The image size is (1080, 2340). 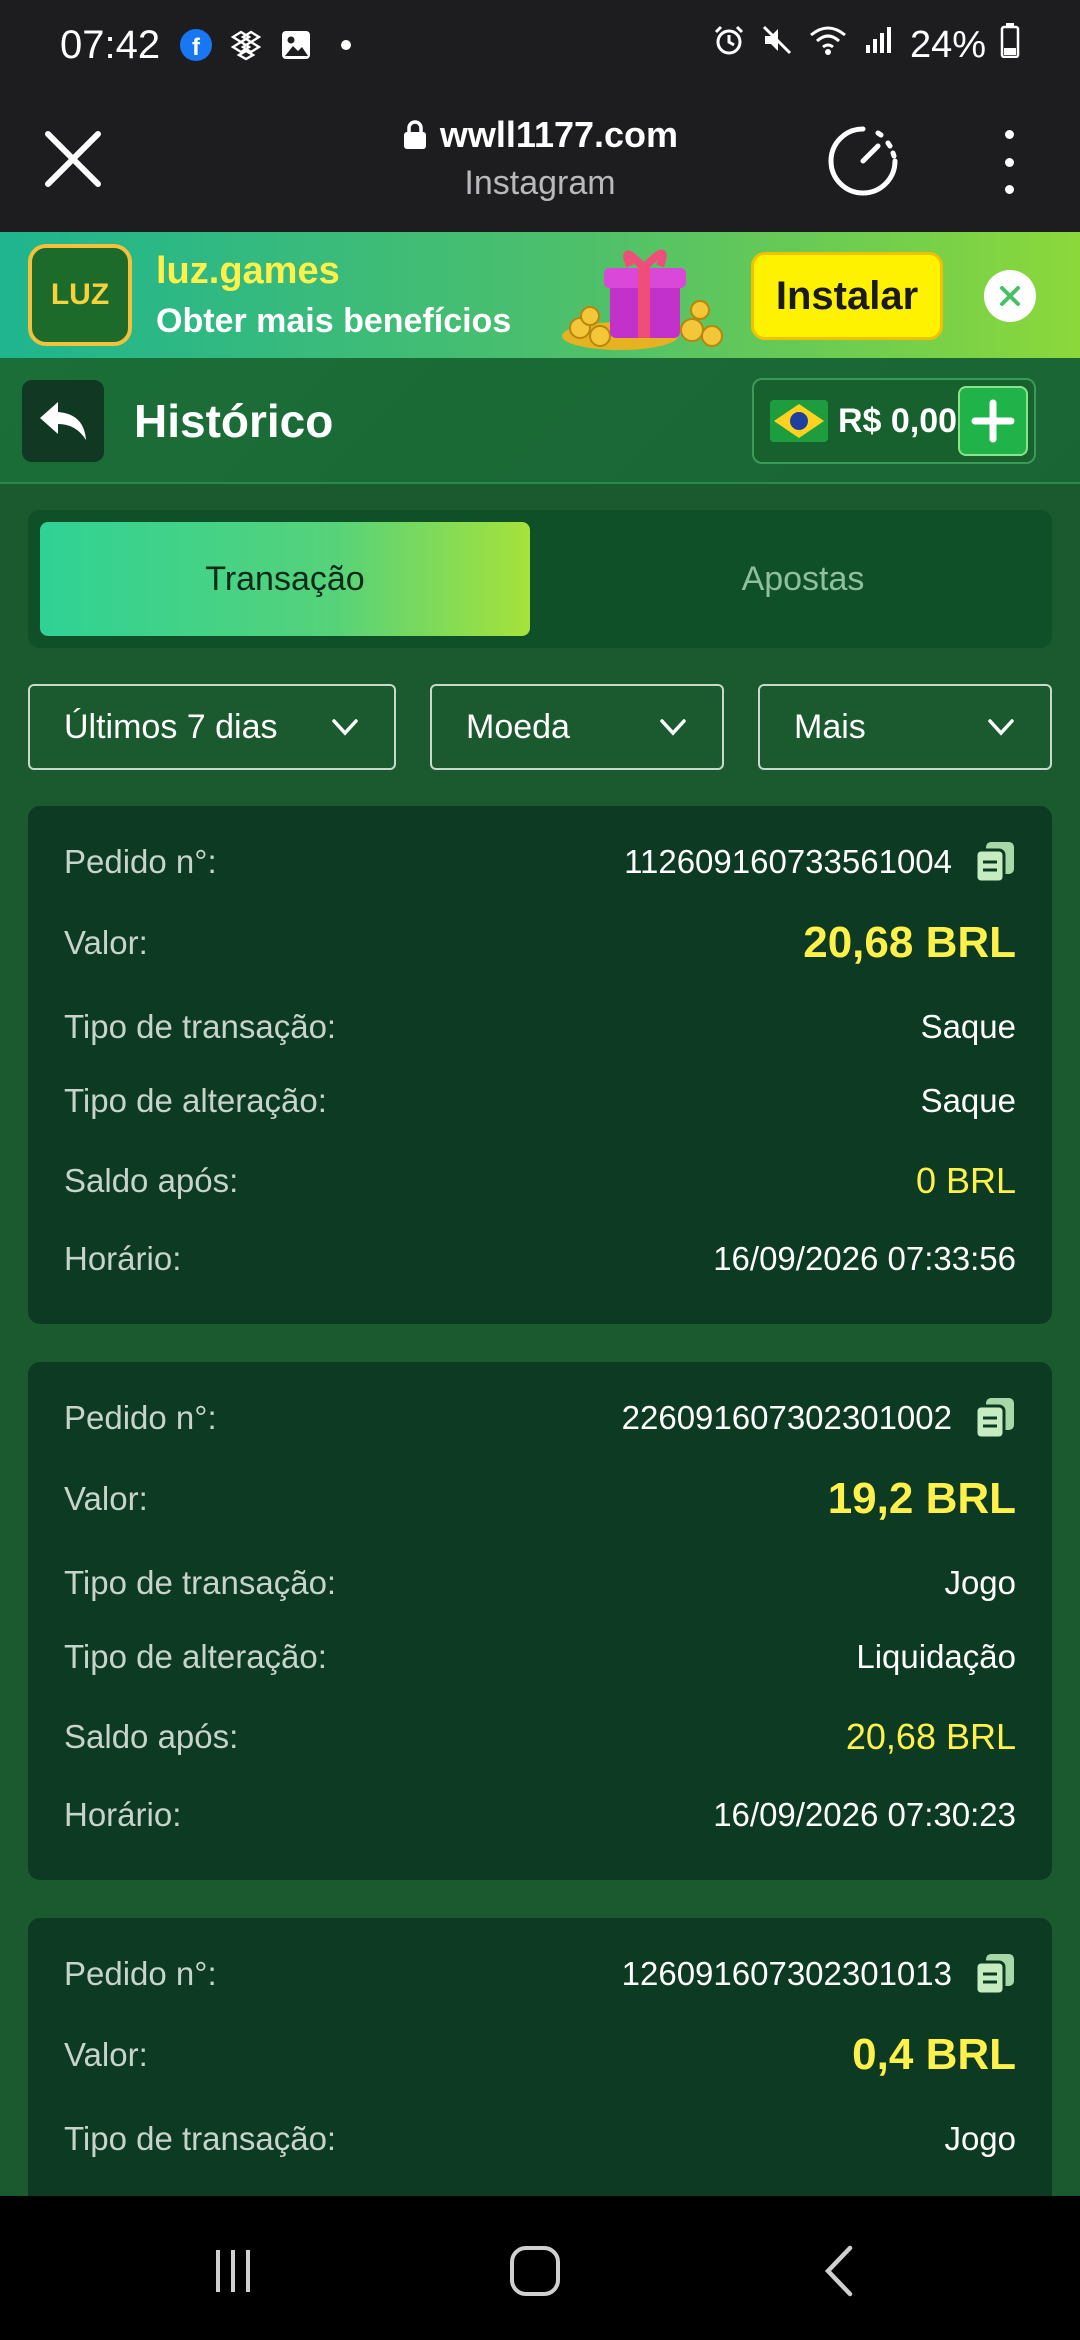 What do you see at coordinates (296, 45) in the screenshot?
I see `gallery-icon` at bounding box center [296, 45].